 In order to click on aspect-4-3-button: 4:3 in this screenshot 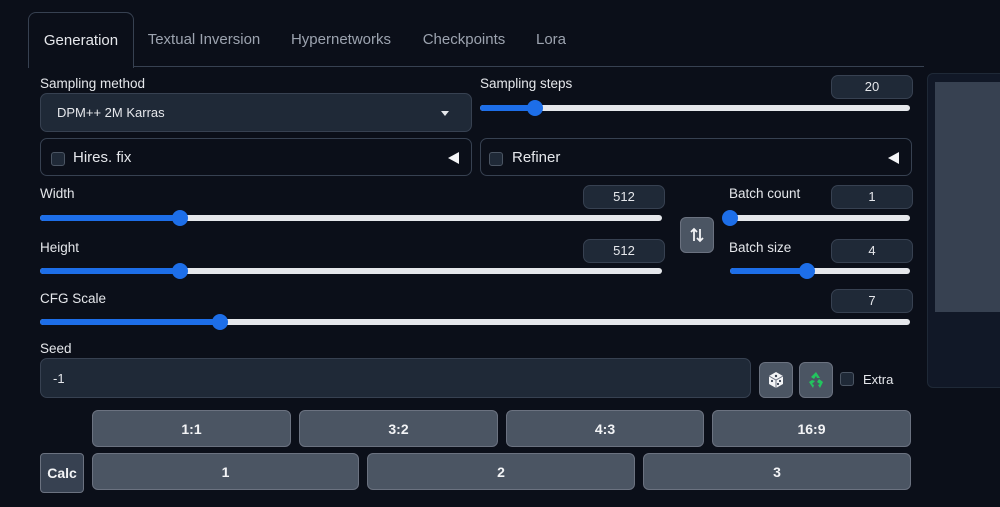, I will do `click(605, 428)`.